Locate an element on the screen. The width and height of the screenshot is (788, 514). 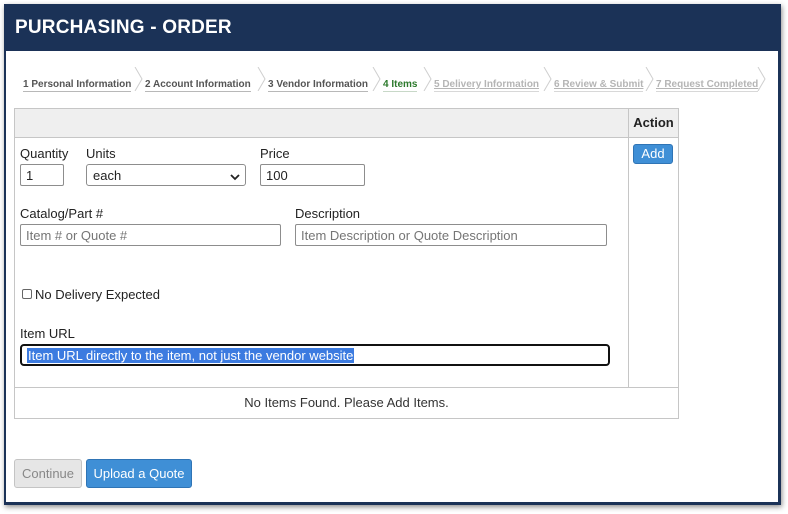
no-delivery-checkbox is located at coordinates (27, 294).